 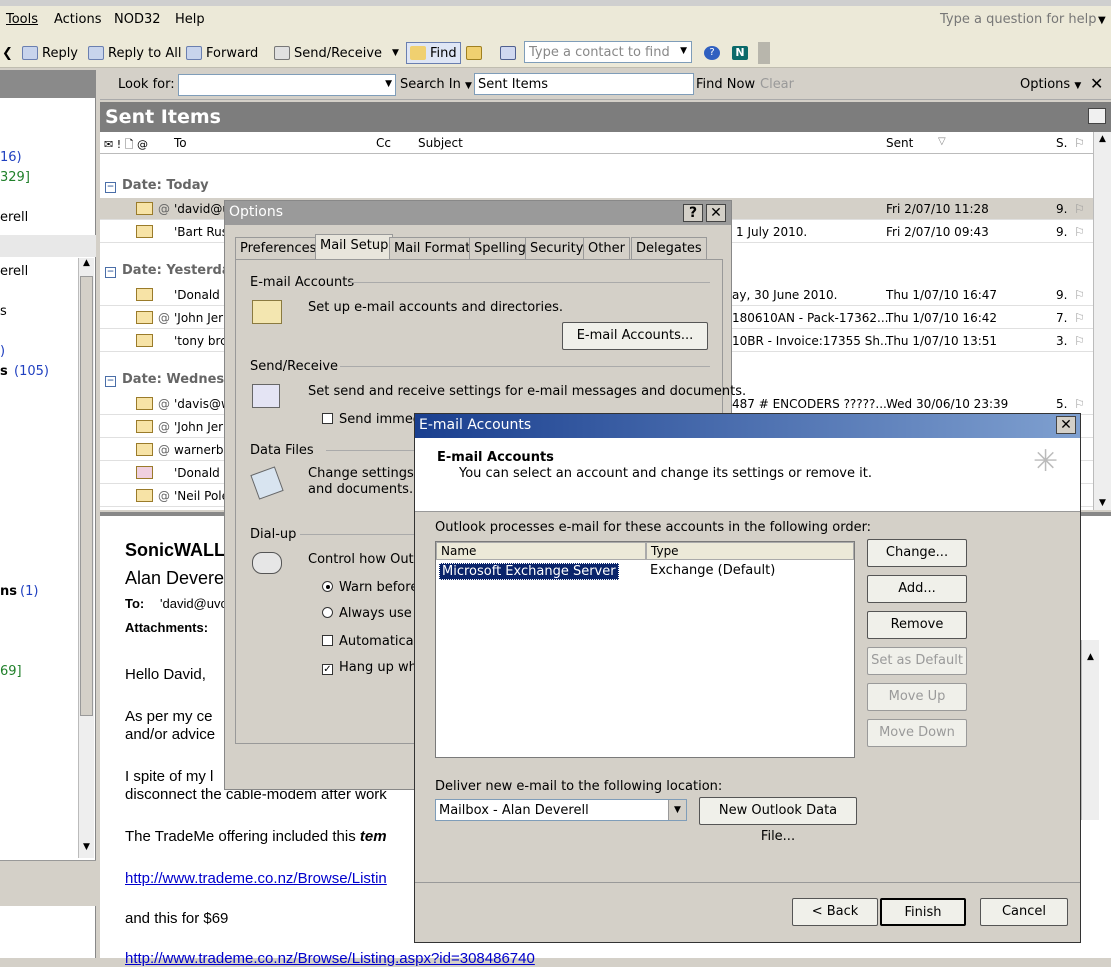 What do you see at coordinates (86, 496) in the screenshot?
I see `nav-scroll-thumb` at bounding box center [86, 496].